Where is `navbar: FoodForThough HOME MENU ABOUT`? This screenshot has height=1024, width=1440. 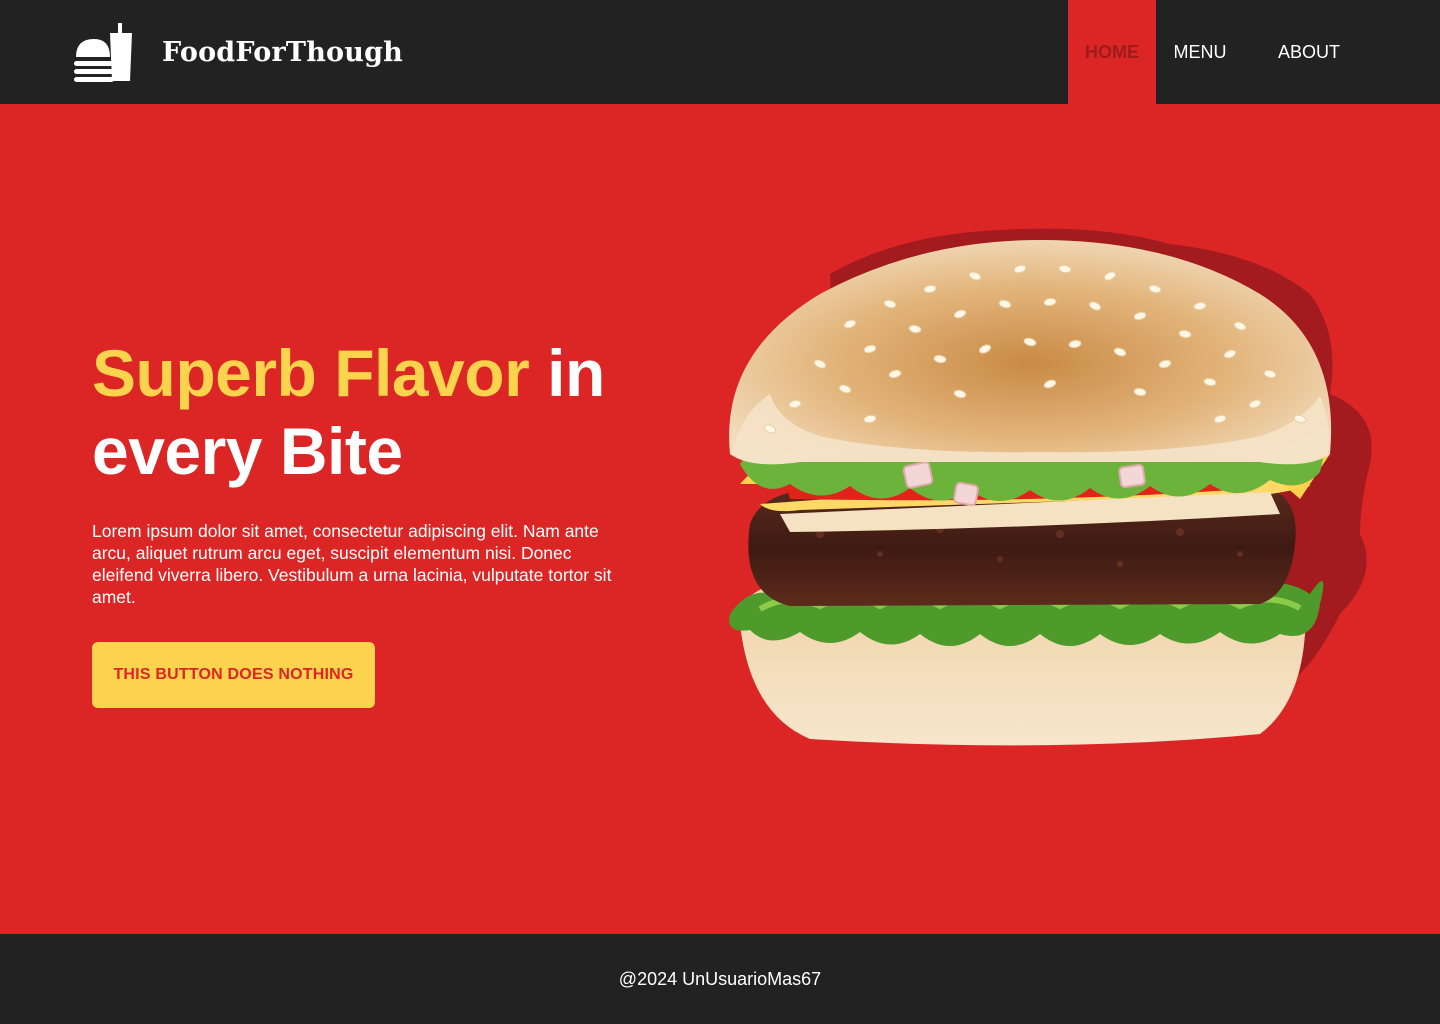 navbar: FoodForThough HOME MENU ABOUT is located at coordinates (720, 52).